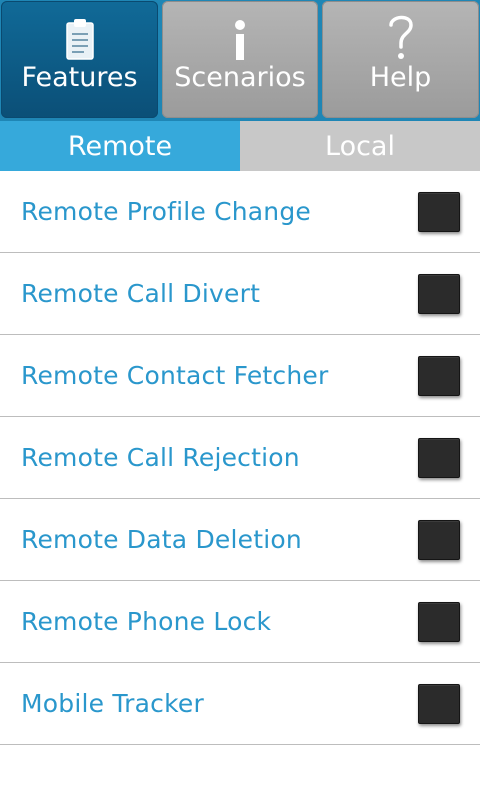 This screenshot has width=480, height=800. I want to click on tab-local: Local, so click(360, 146).